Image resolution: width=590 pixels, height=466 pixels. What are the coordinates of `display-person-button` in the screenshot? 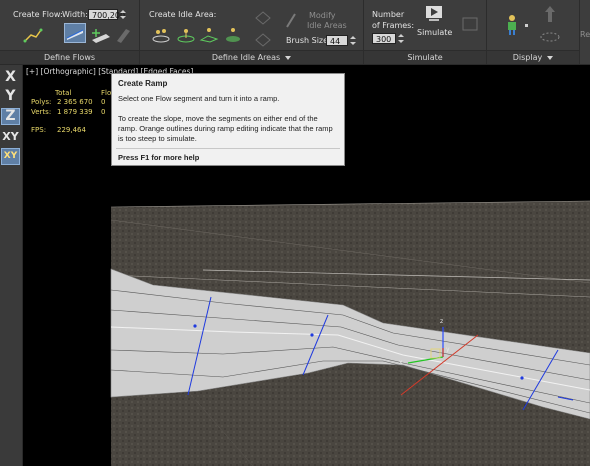 It's located at (512, 24).